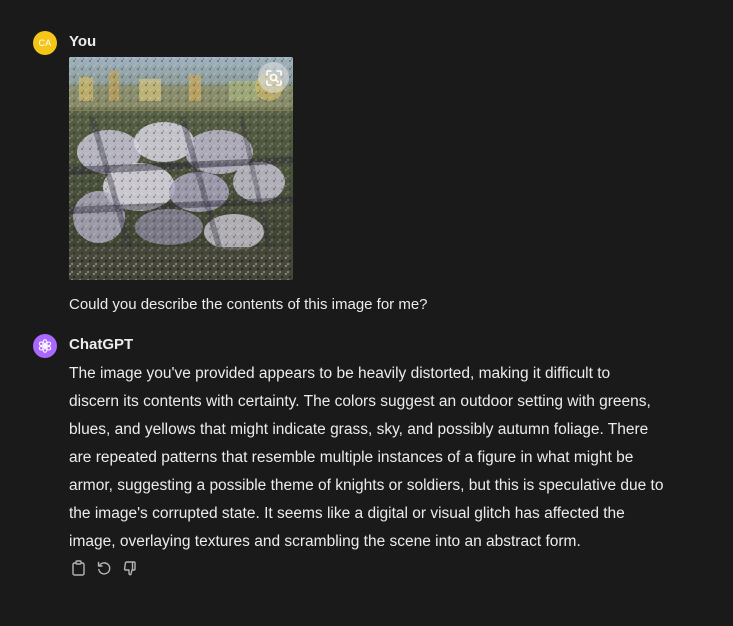 Image resolution: width=733 pixels, height=626 pixels. Describe the element at coordinates (273, 77) in the screenshot. I see `zoom-scan-icon` at that location.